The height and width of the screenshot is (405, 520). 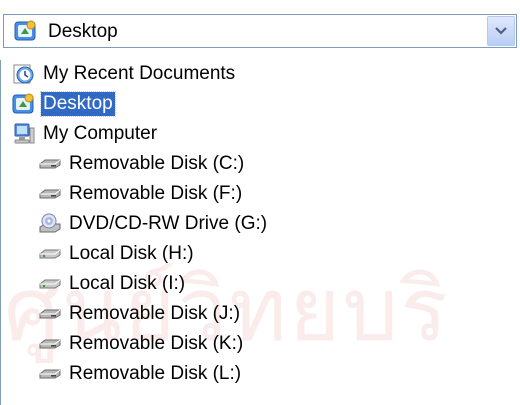 I want to click on location-item-label: Desktop, so click(x=78, y=104).